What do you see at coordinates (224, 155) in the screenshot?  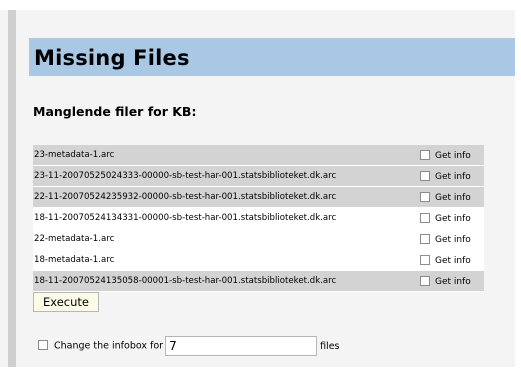 I see `file-name: 23-metadata-1.arc` at bounding box center [224, 155].